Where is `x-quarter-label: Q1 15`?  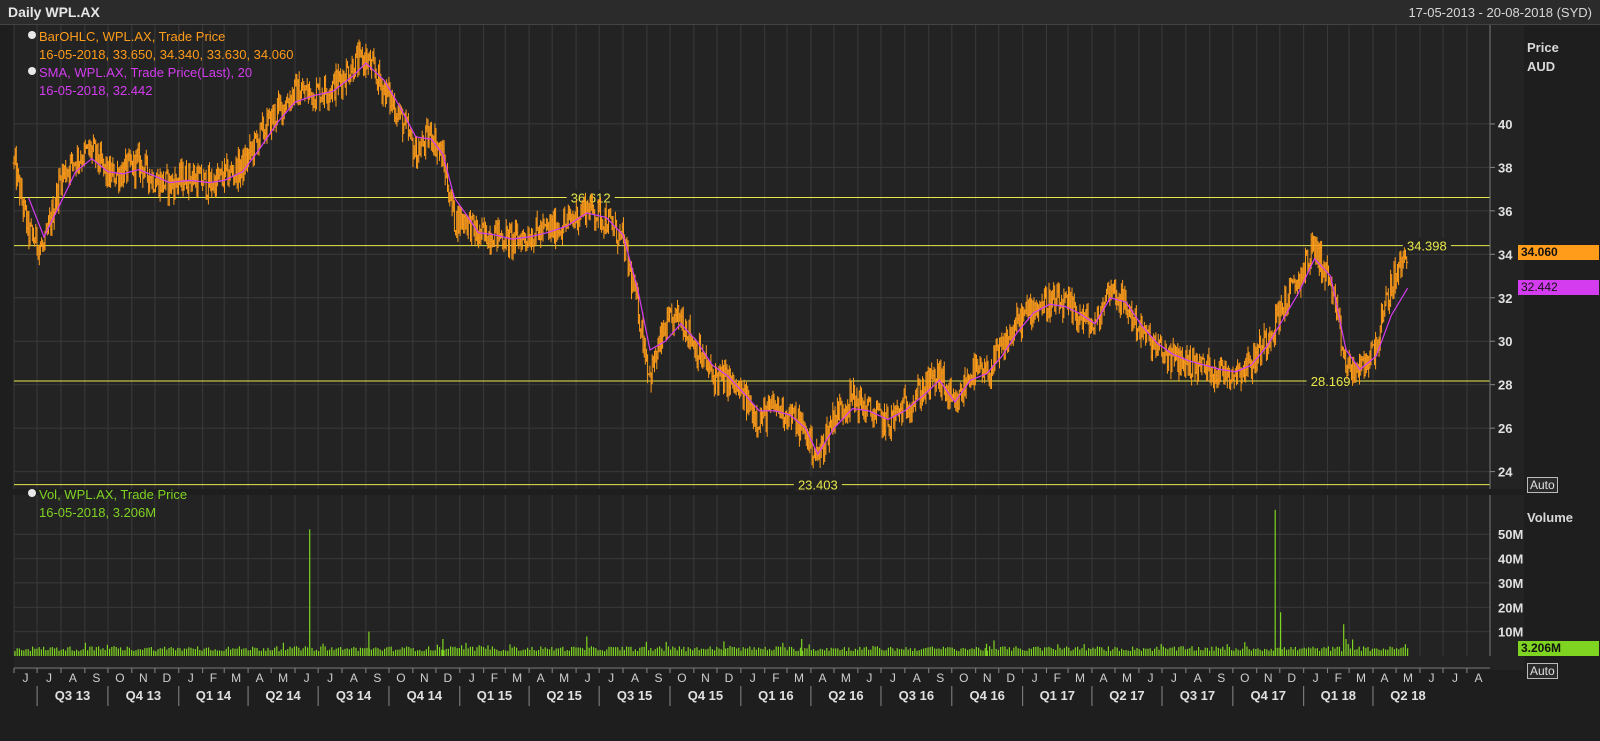
x-quarter-label: Q1 15 is located at coordinates (494, 695).